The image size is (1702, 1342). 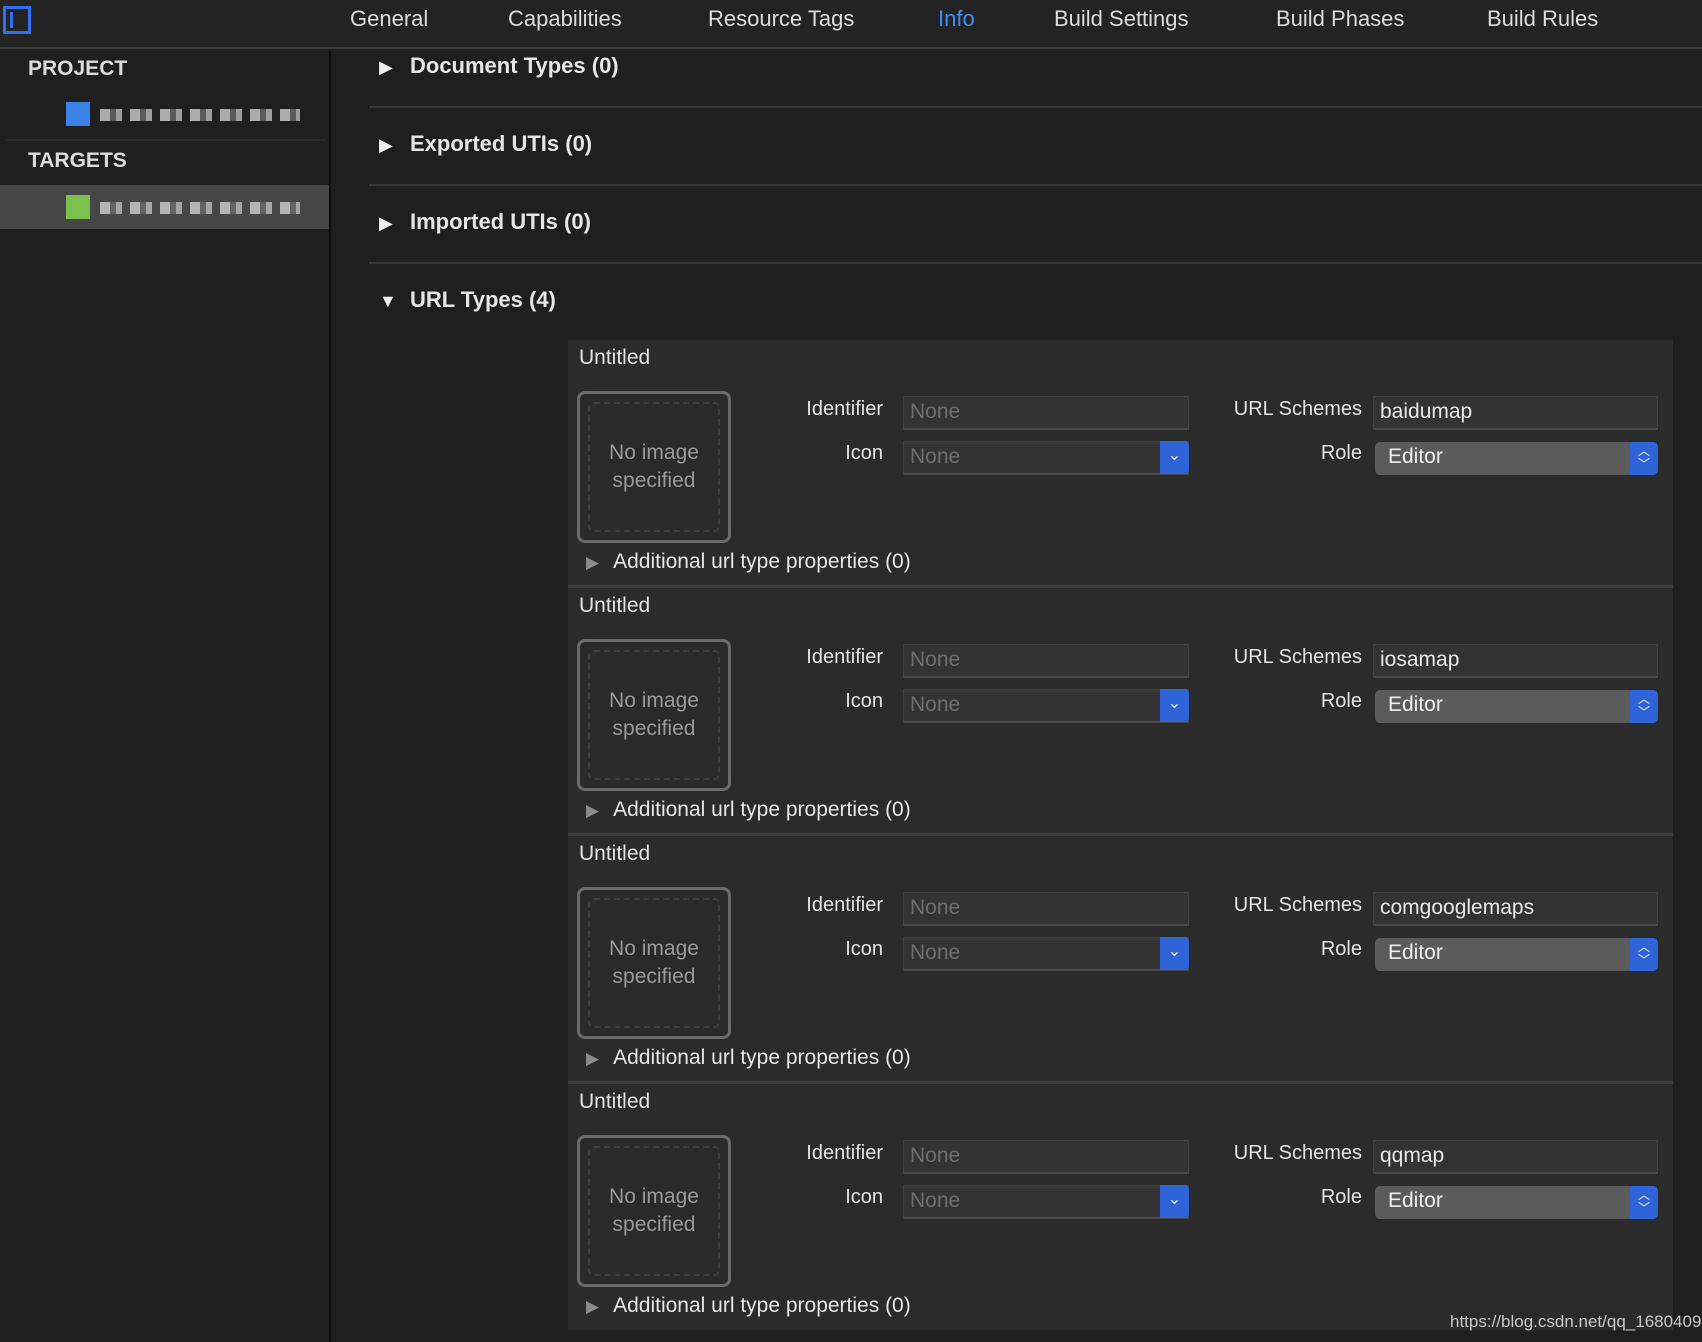 I want to click on section-exported-utis: ▶ Exported UTIs (0), so click(x=1035, y=168).